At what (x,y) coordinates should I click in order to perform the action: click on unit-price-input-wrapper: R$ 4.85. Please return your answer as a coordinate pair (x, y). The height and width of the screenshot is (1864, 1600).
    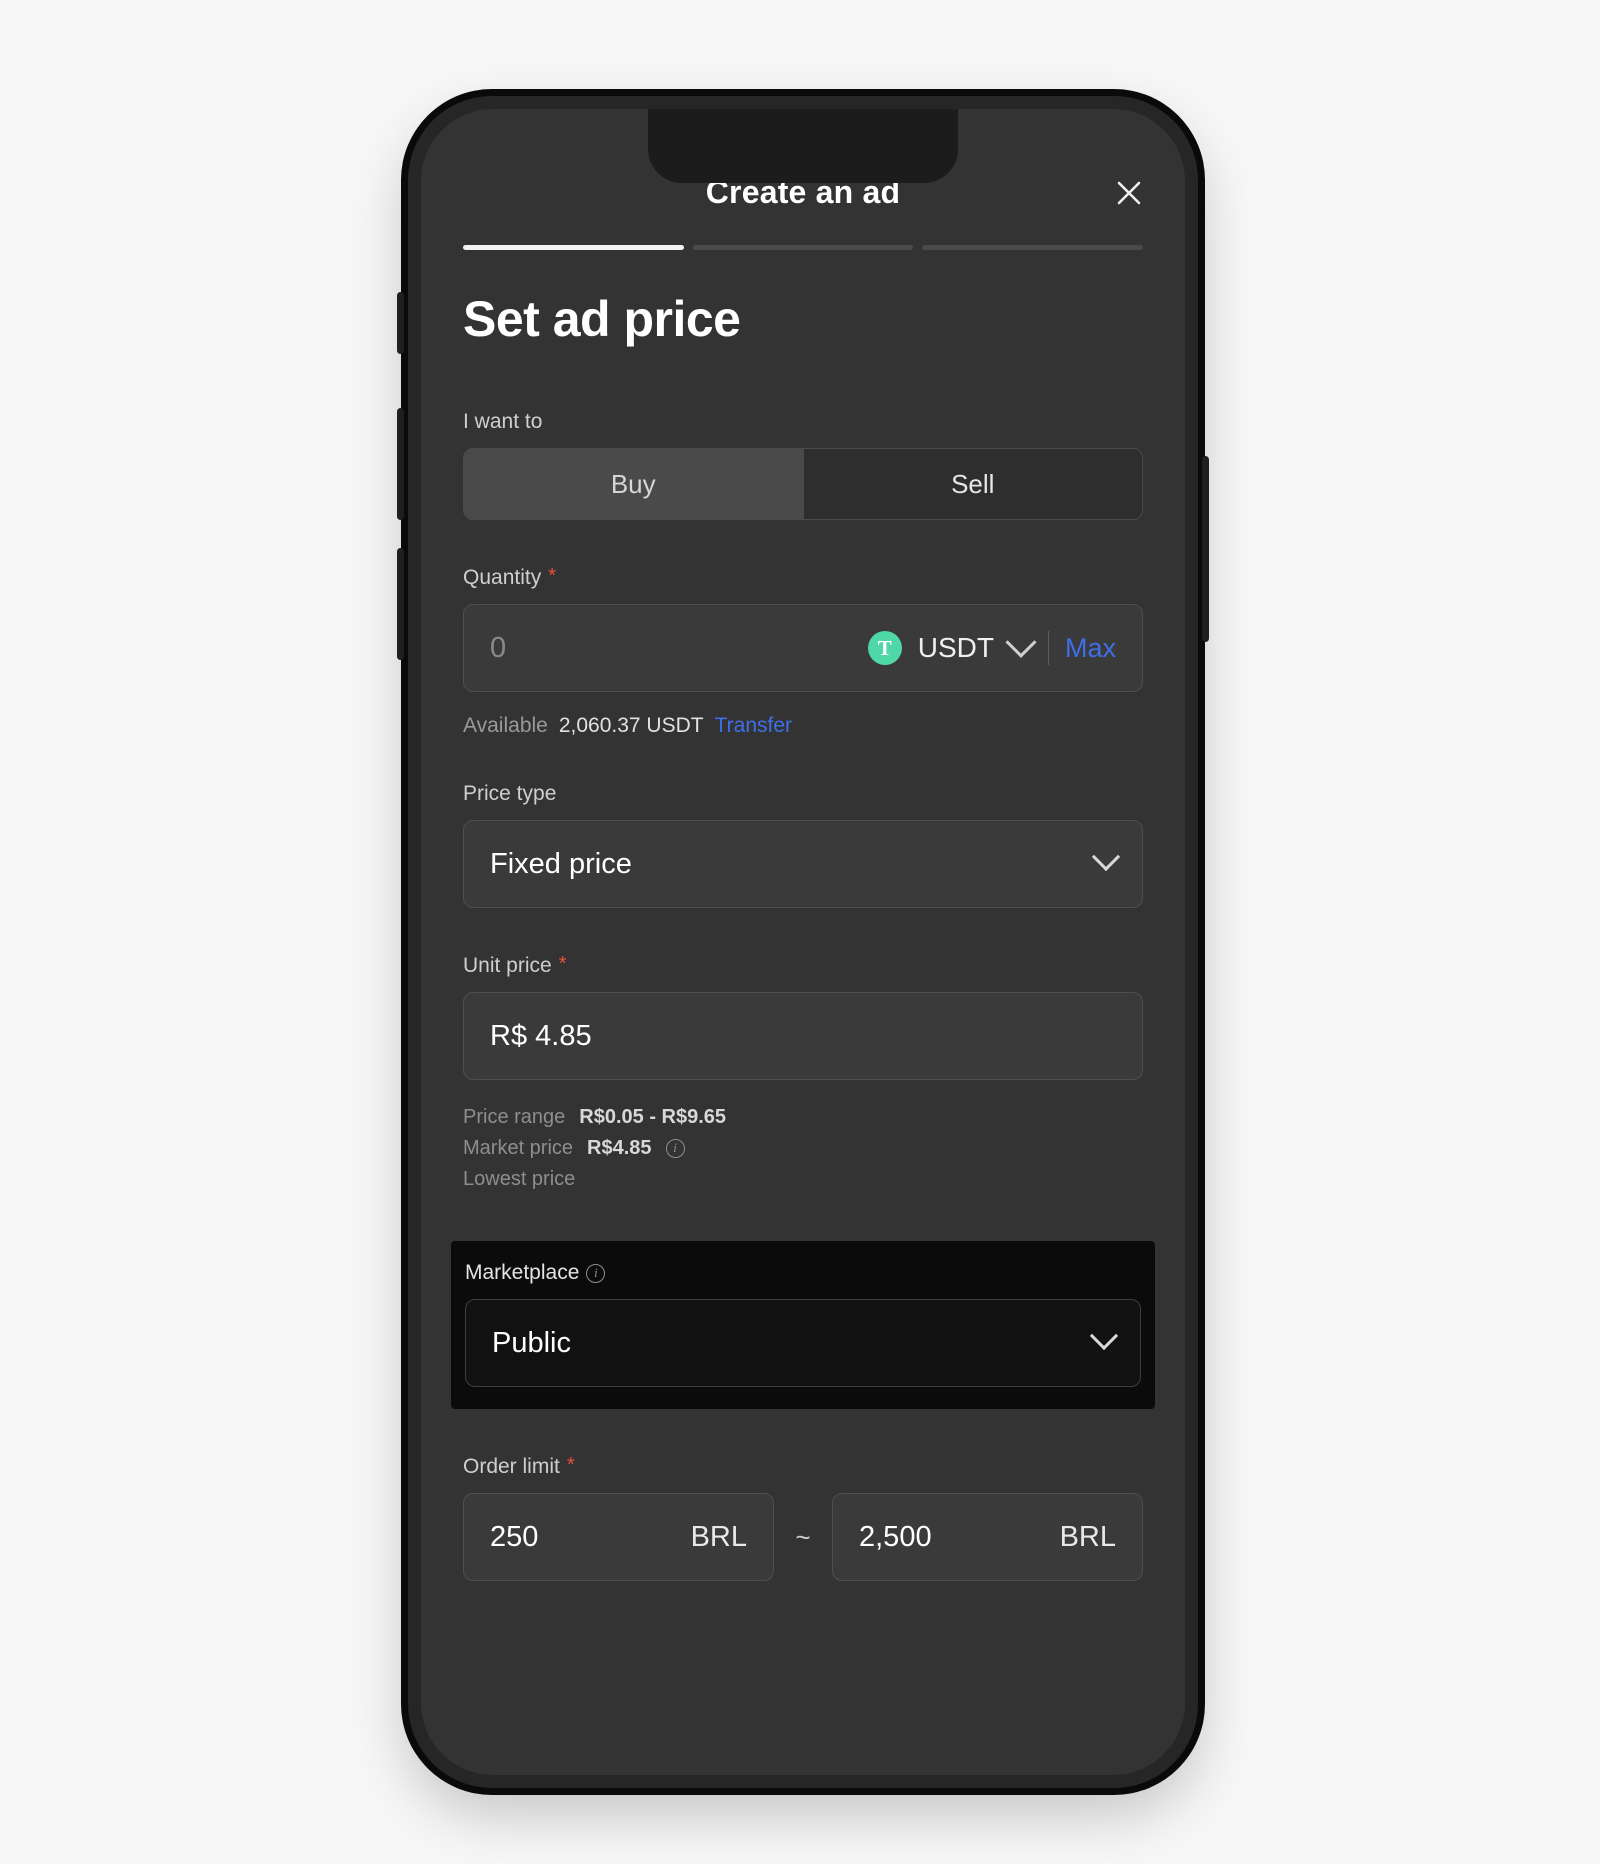
    Looking at the image, I should click on (803, 1036).